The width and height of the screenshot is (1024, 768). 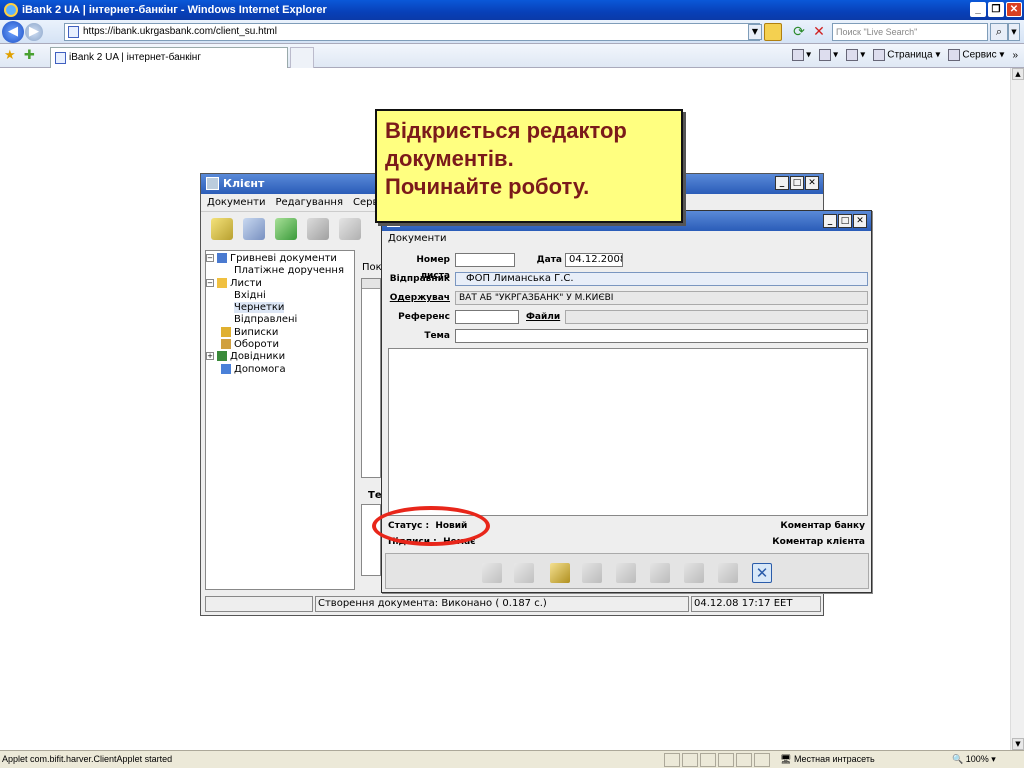 What do you see at coordinates (830, 221) in the screenshot?
I see `editor-minimize-button: _` at bounding box center [830, 221].